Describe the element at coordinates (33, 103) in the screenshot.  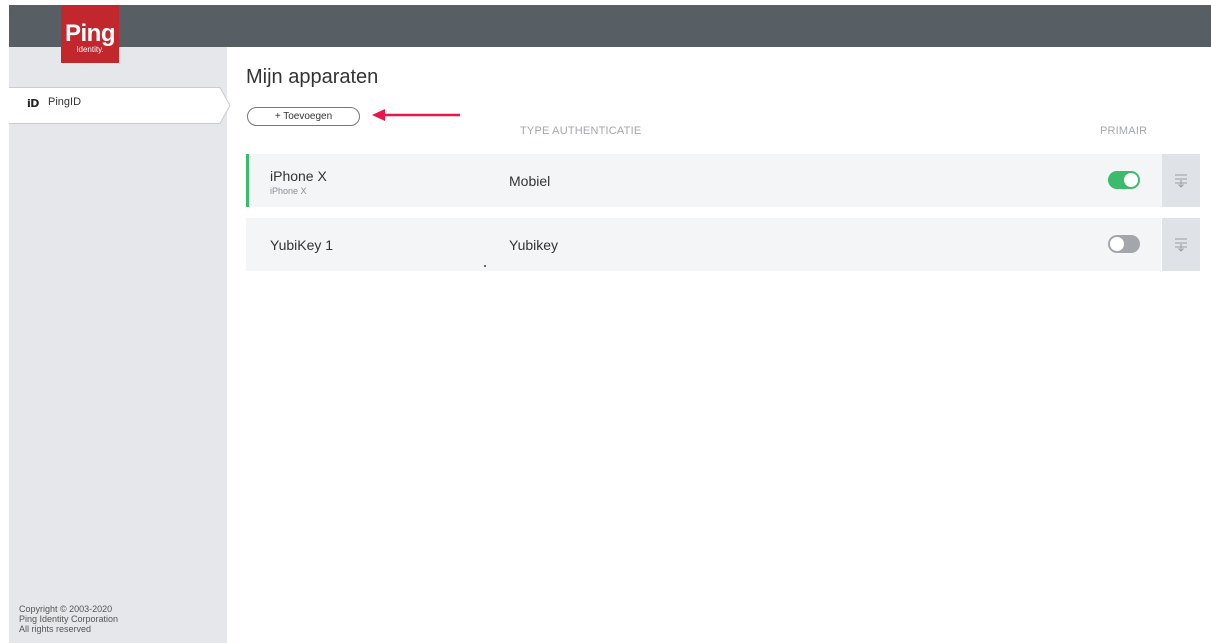
I see `pingid-icon: iD` at that location.